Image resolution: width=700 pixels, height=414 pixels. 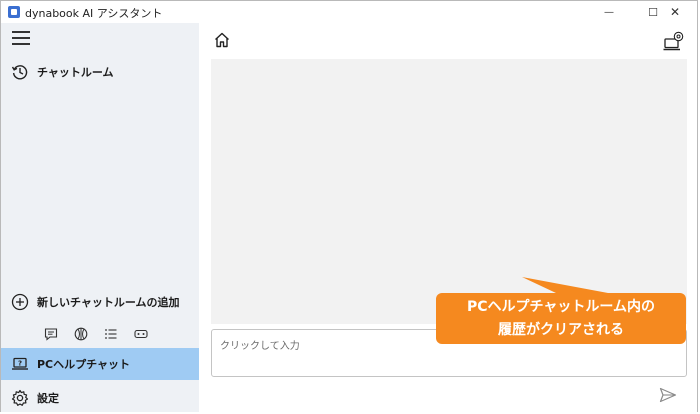 I want to click on sidebar-item-chat-room: チャットルーム, so click(x=100, y=72).